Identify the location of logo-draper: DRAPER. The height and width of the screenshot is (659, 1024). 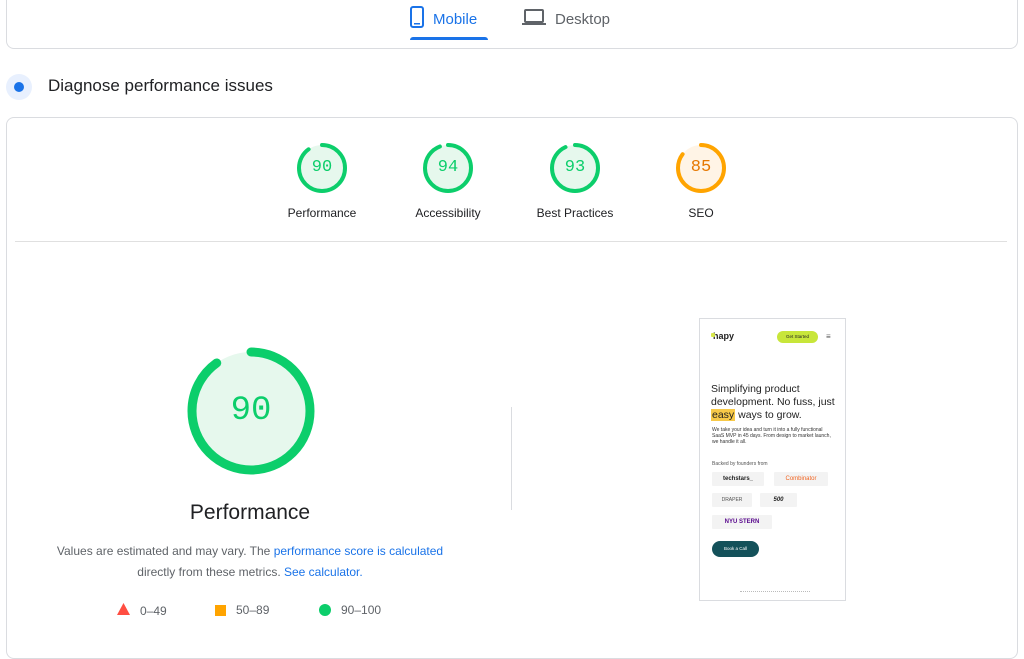
(732, 500).